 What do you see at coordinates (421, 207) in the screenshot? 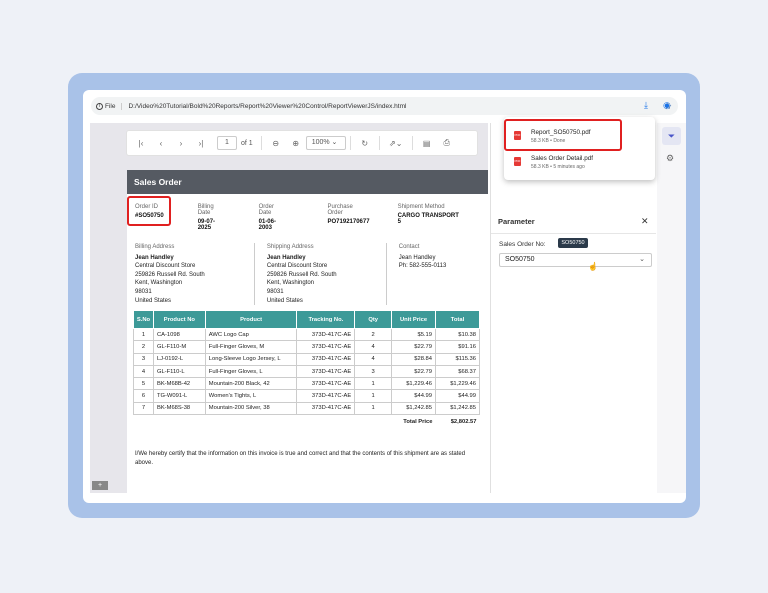
I see `meta-label: Shipment Method` at bounding box center [421, 207].